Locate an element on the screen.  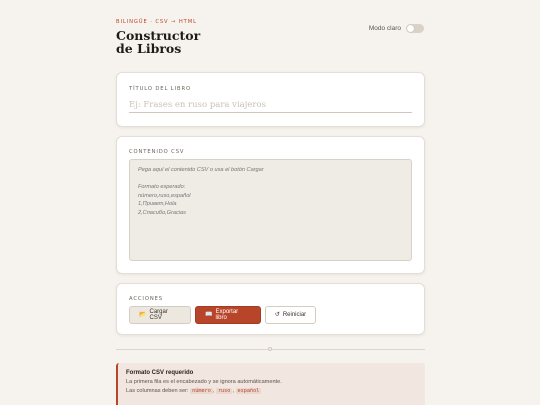
folder-icon: 📂 is located at coordinates (143, 315).